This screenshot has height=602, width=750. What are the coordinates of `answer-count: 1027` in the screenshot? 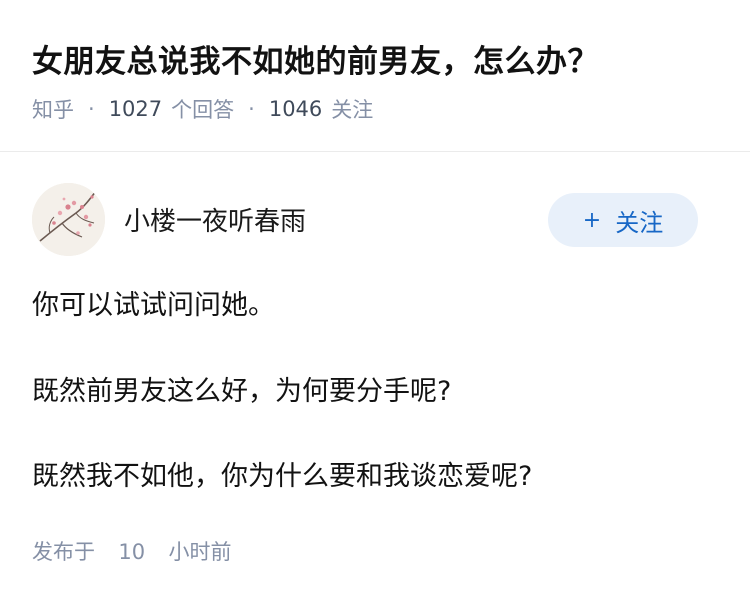 It's located at (135, 109).